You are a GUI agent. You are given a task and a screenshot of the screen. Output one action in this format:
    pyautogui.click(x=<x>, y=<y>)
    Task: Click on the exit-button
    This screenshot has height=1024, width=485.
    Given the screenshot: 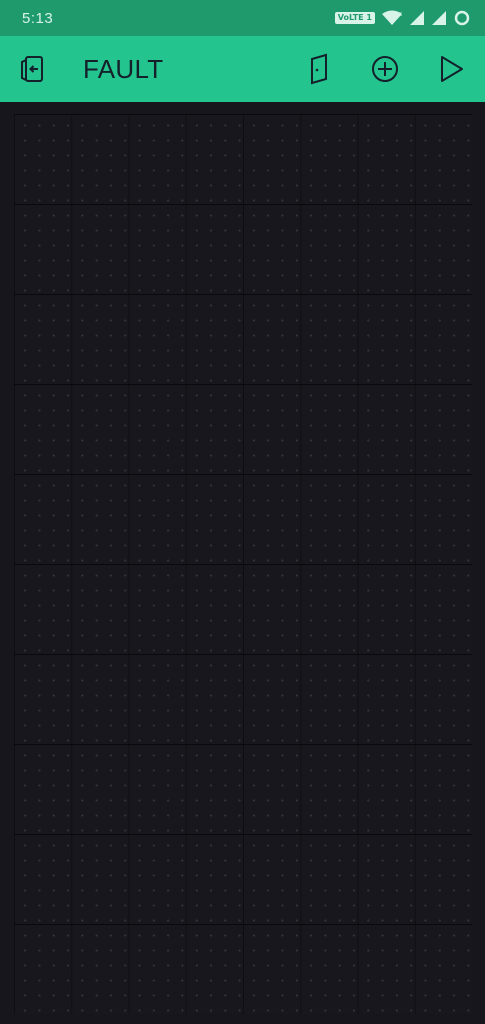 What is the action you would take?
    pyautogui.click(x=33, y=69)
    